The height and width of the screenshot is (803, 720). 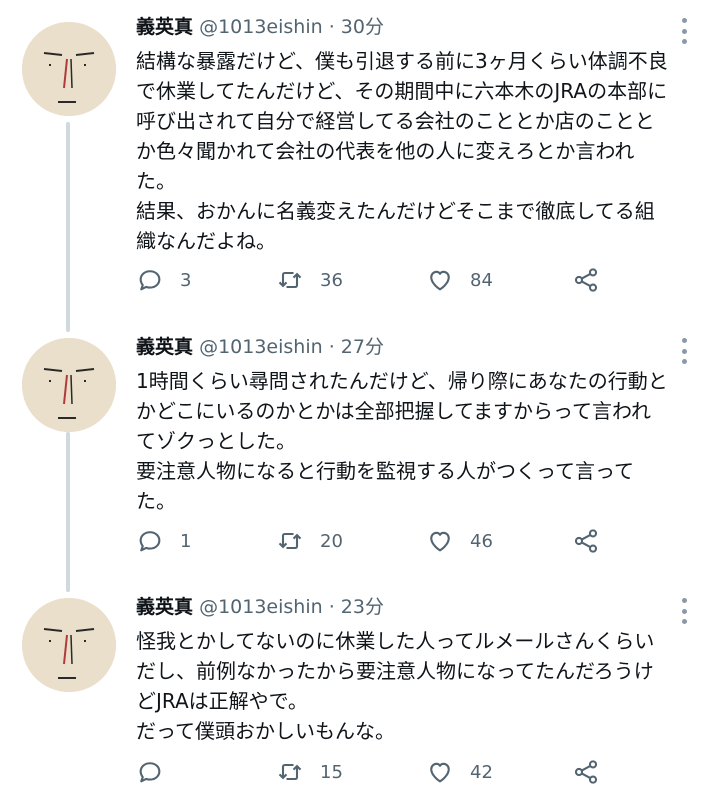 What do you see at coordinates (362, 607) in the screenshot?
I see `timestamp: 23分` at bounding box center [362, 607].